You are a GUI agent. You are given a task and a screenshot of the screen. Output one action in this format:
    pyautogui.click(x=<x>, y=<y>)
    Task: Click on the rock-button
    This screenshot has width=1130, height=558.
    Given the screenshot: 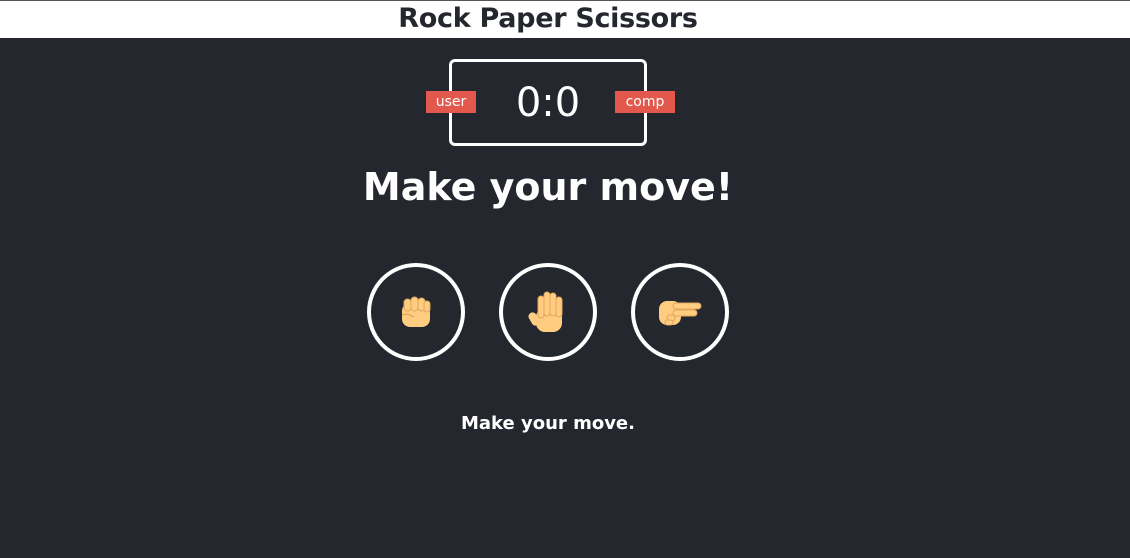 What is the action you would take?
    pyautogui.click(x=416, y=312)
    